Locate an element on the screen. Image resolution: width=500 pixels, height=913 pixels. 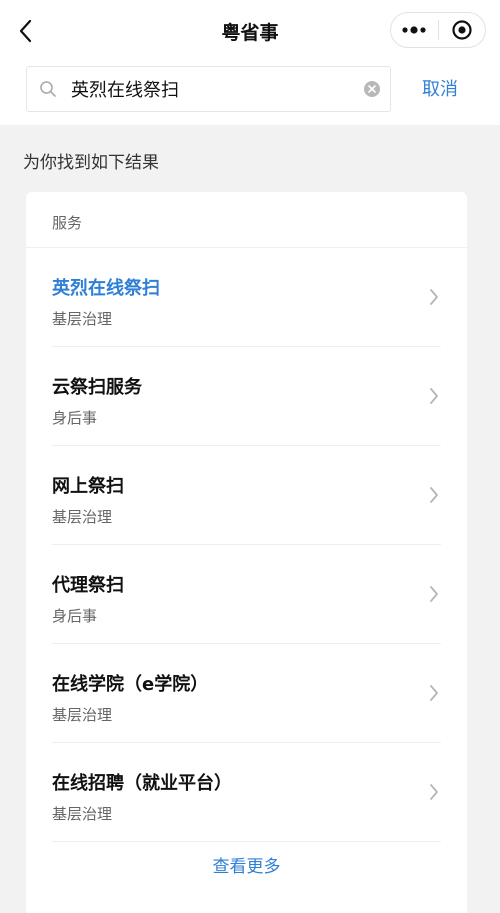
more-button is located at coordinates (414, 30).